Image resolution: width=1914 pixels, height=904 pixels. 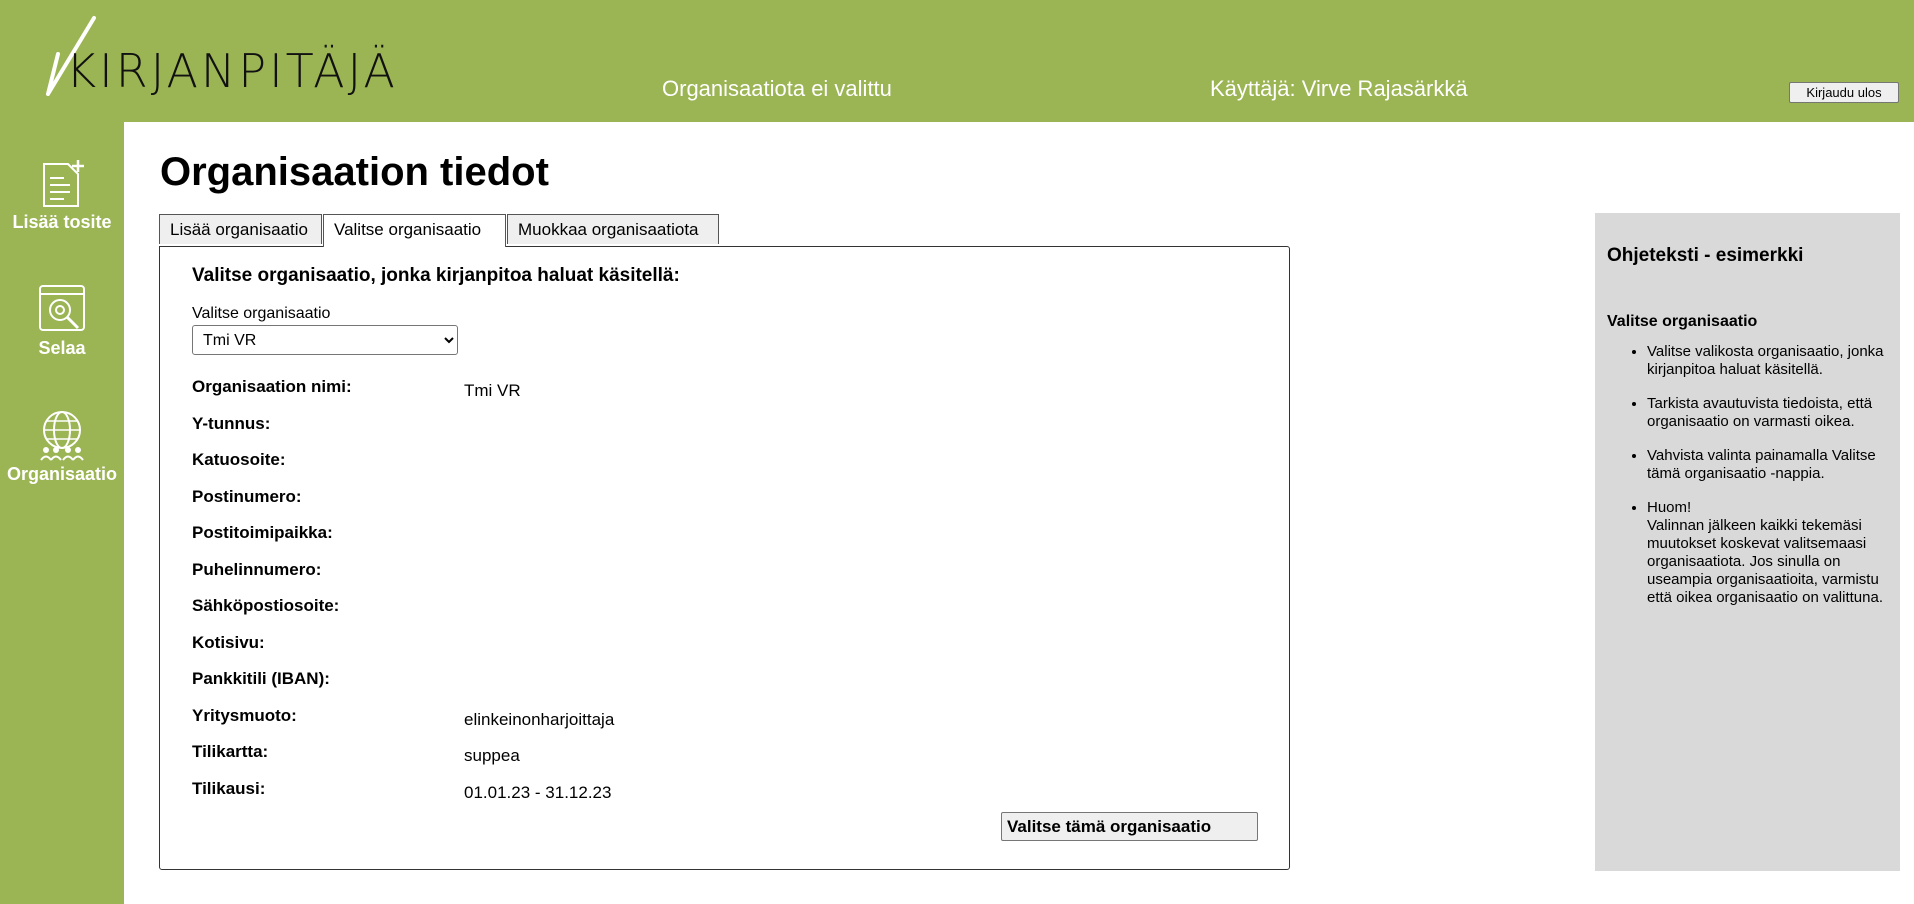 What do you see at coordinates (62, 348) in the screenshot?
I see `sidebar-item-label: Selaa` at bounding box center [62, 348].